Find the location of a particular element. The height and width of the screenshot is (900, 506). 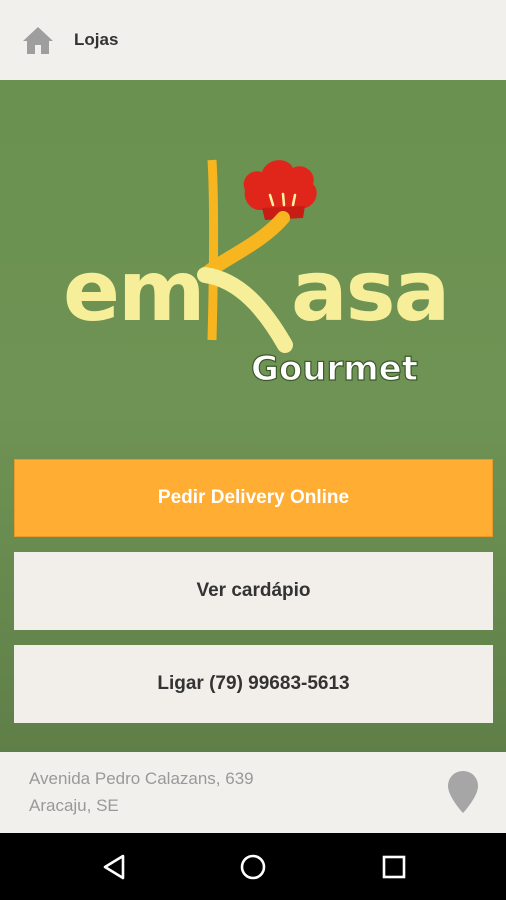

address-street: Avenida Pedro Calazans, 639 is located at coordinates (141, 778).